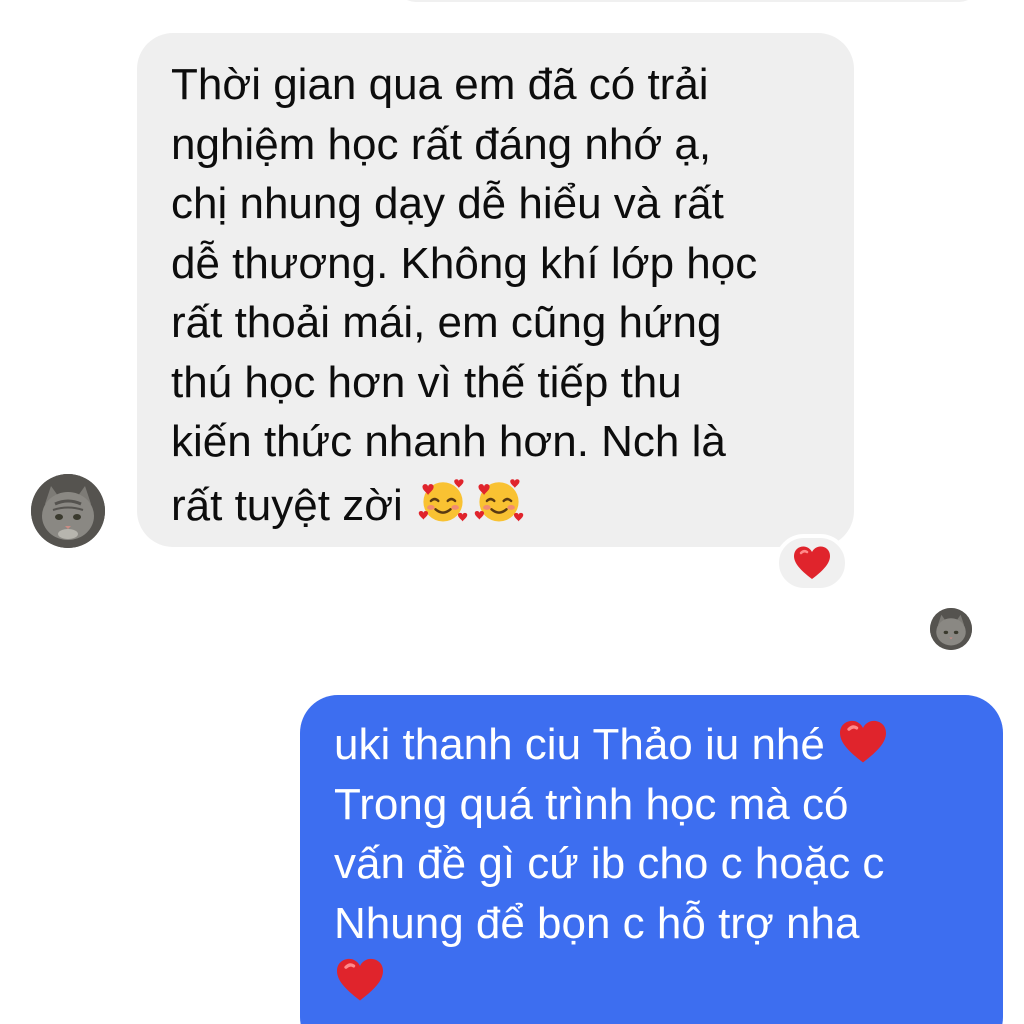 The height and width of the screenshot is (1024, 1024). Describe the element at coordinates (579, 744) in the screenshot. I see `outgoing-line: uki thanh ciu Thảo iu nhé` at that location.